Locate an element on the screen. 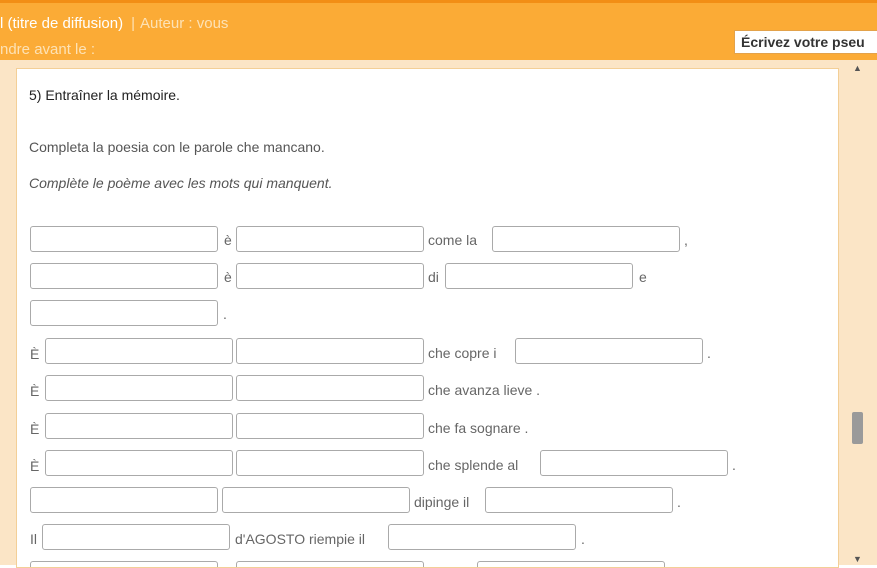 The width and height of the screenshot is (877, 568). word-label: e is located at coordinates (643, 277).